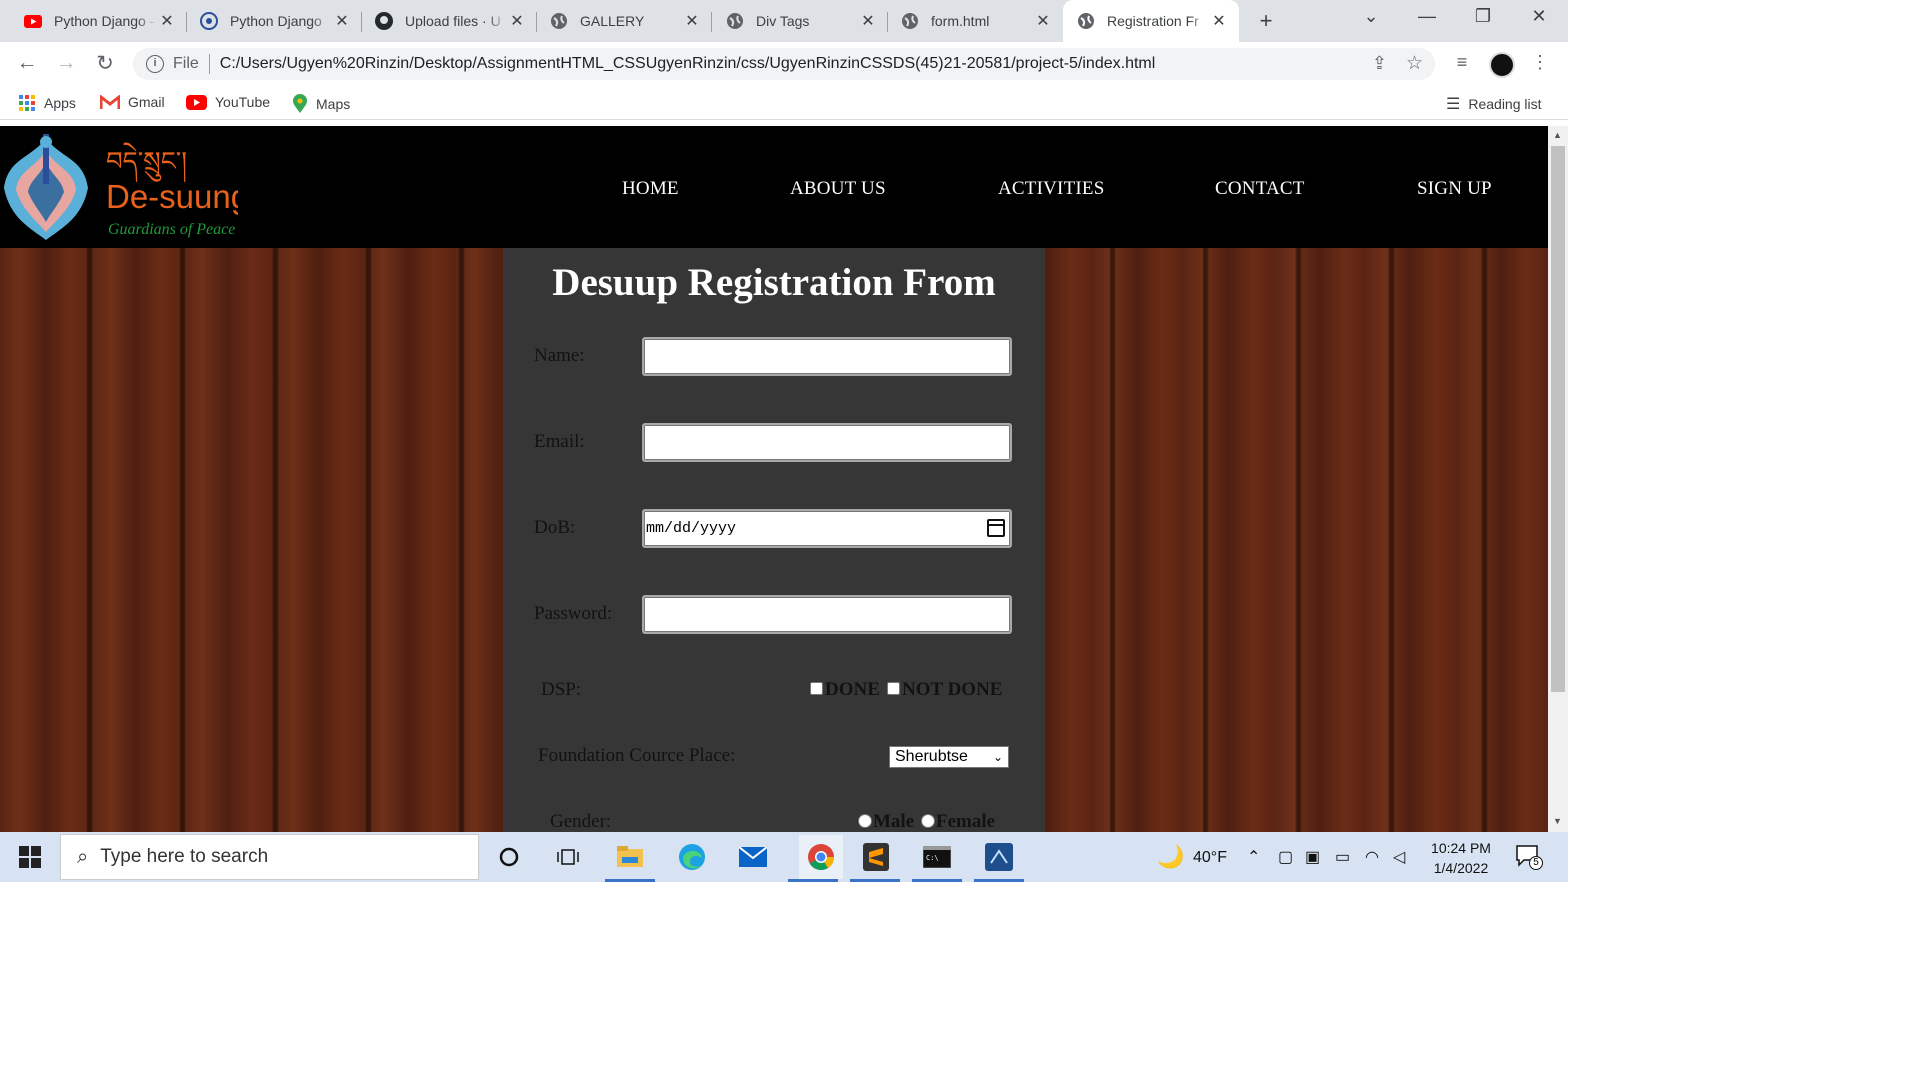 The image size is (1920, 1080). Describe the element at coordinates (66, 63) in the screenshot. I see `forward-icon: →` at that location.